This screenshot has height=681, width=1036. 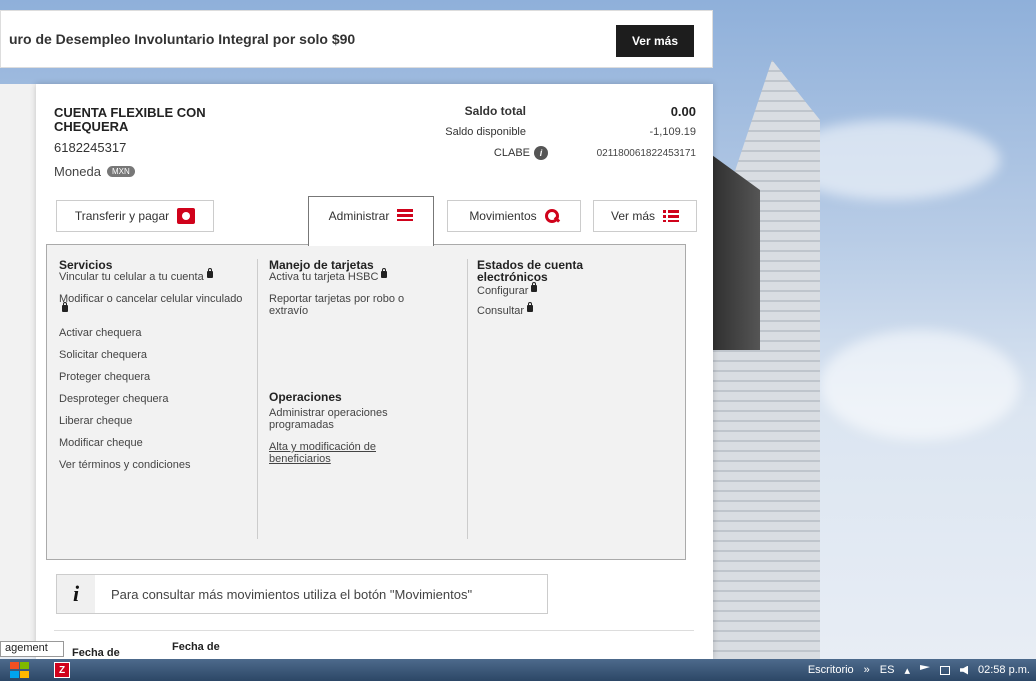 What do you see at coordinates (159, 399) in the screenshot?
I see `menu-item-desproteger-chequera: Desproteger chequera` at bounding box center [159, 399].